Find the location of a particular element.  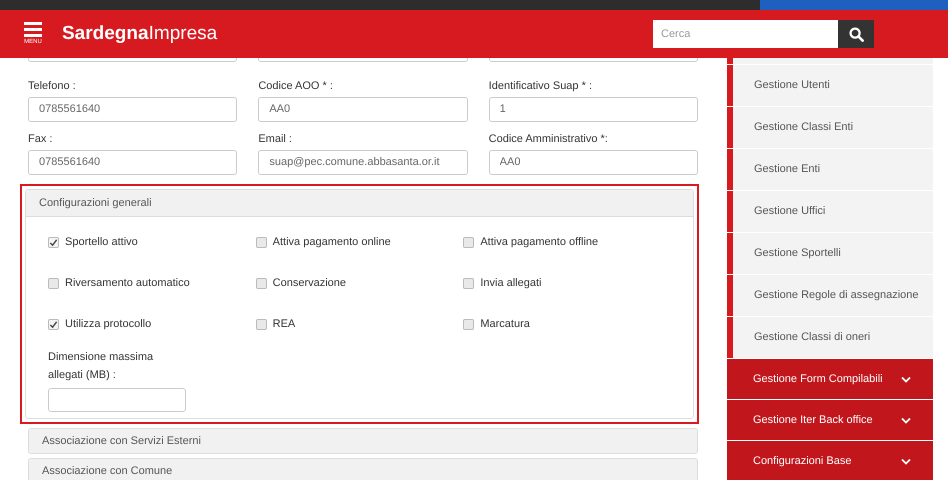

input-field is located at coordinates (117, 400).